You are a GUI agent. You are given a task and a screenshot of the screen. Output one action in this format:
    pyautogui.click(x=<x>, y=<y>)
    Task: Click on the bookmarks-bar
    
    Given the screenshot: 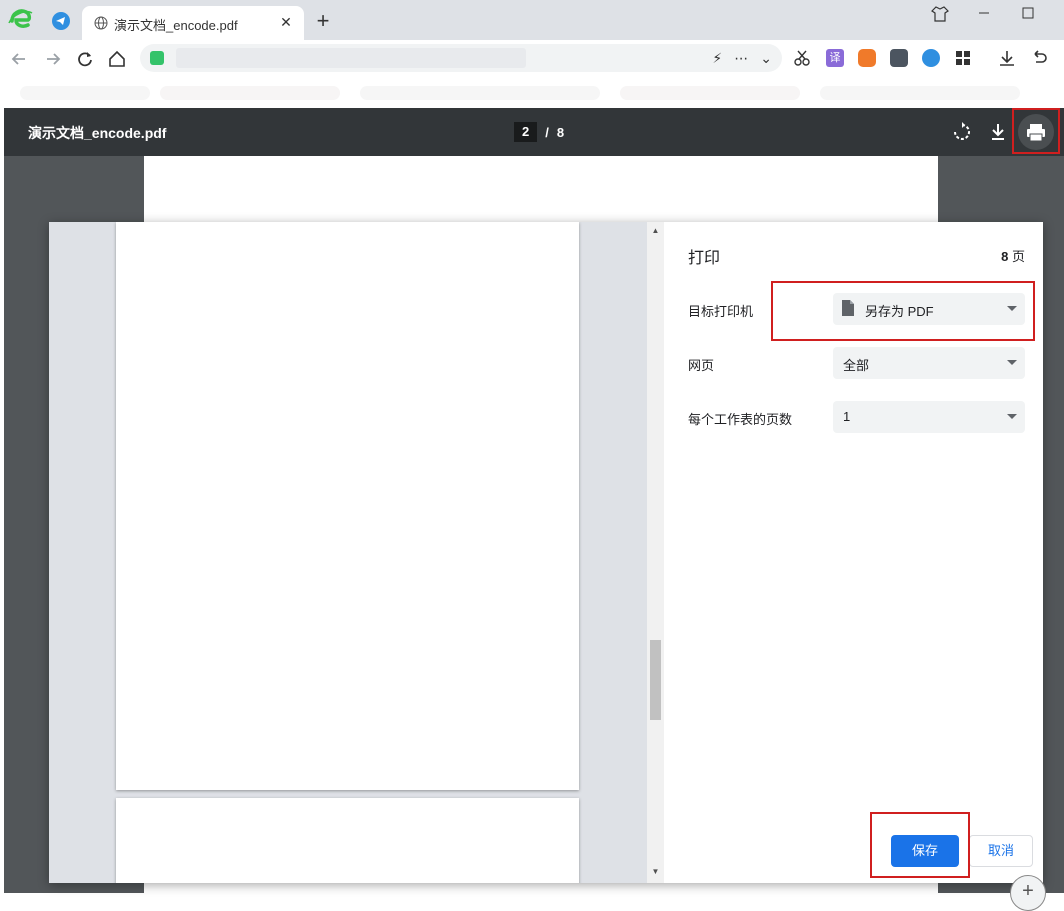 What is the action you would take?
    pyautogui.click(x=532, y=93)
    